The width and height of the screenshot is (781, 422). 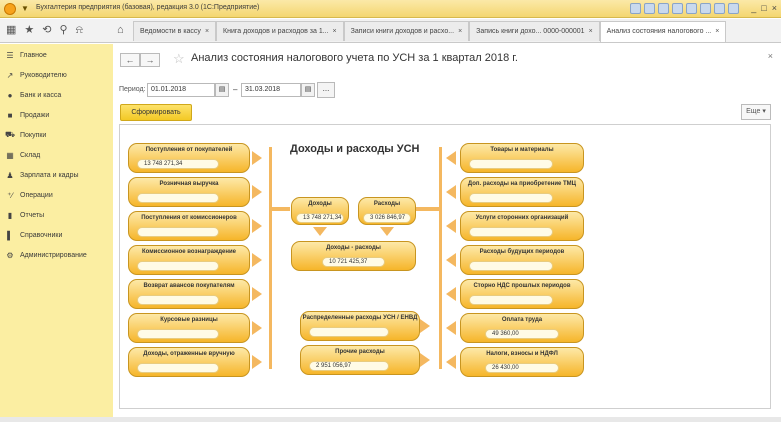 What do you see at coordinates (270, 258) in the screenshot?
I see `income-connector` at bounding box center [270, 258].